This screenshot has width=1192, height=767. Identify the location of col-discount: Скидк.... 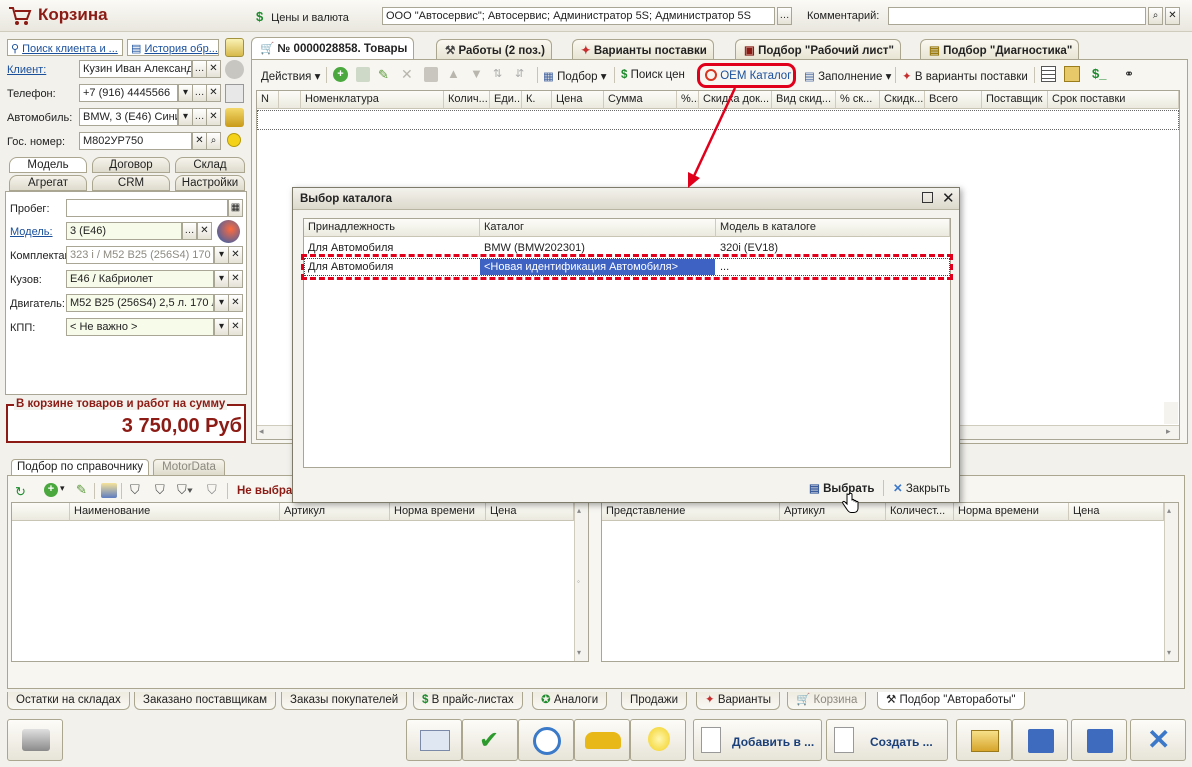
(902, 100).